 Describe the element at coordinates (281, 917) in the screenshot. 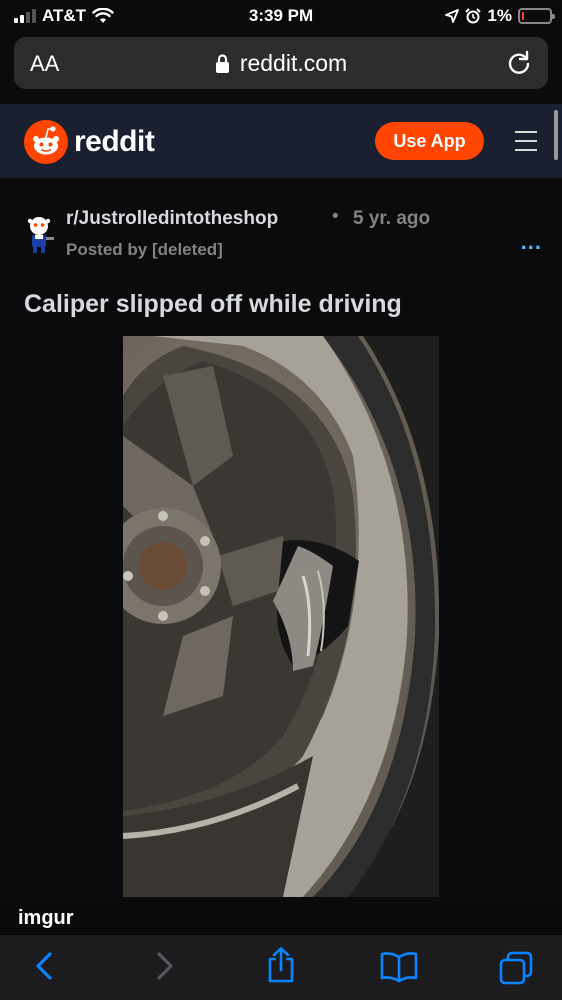

I see `image-source-bar: imgur` at that location.